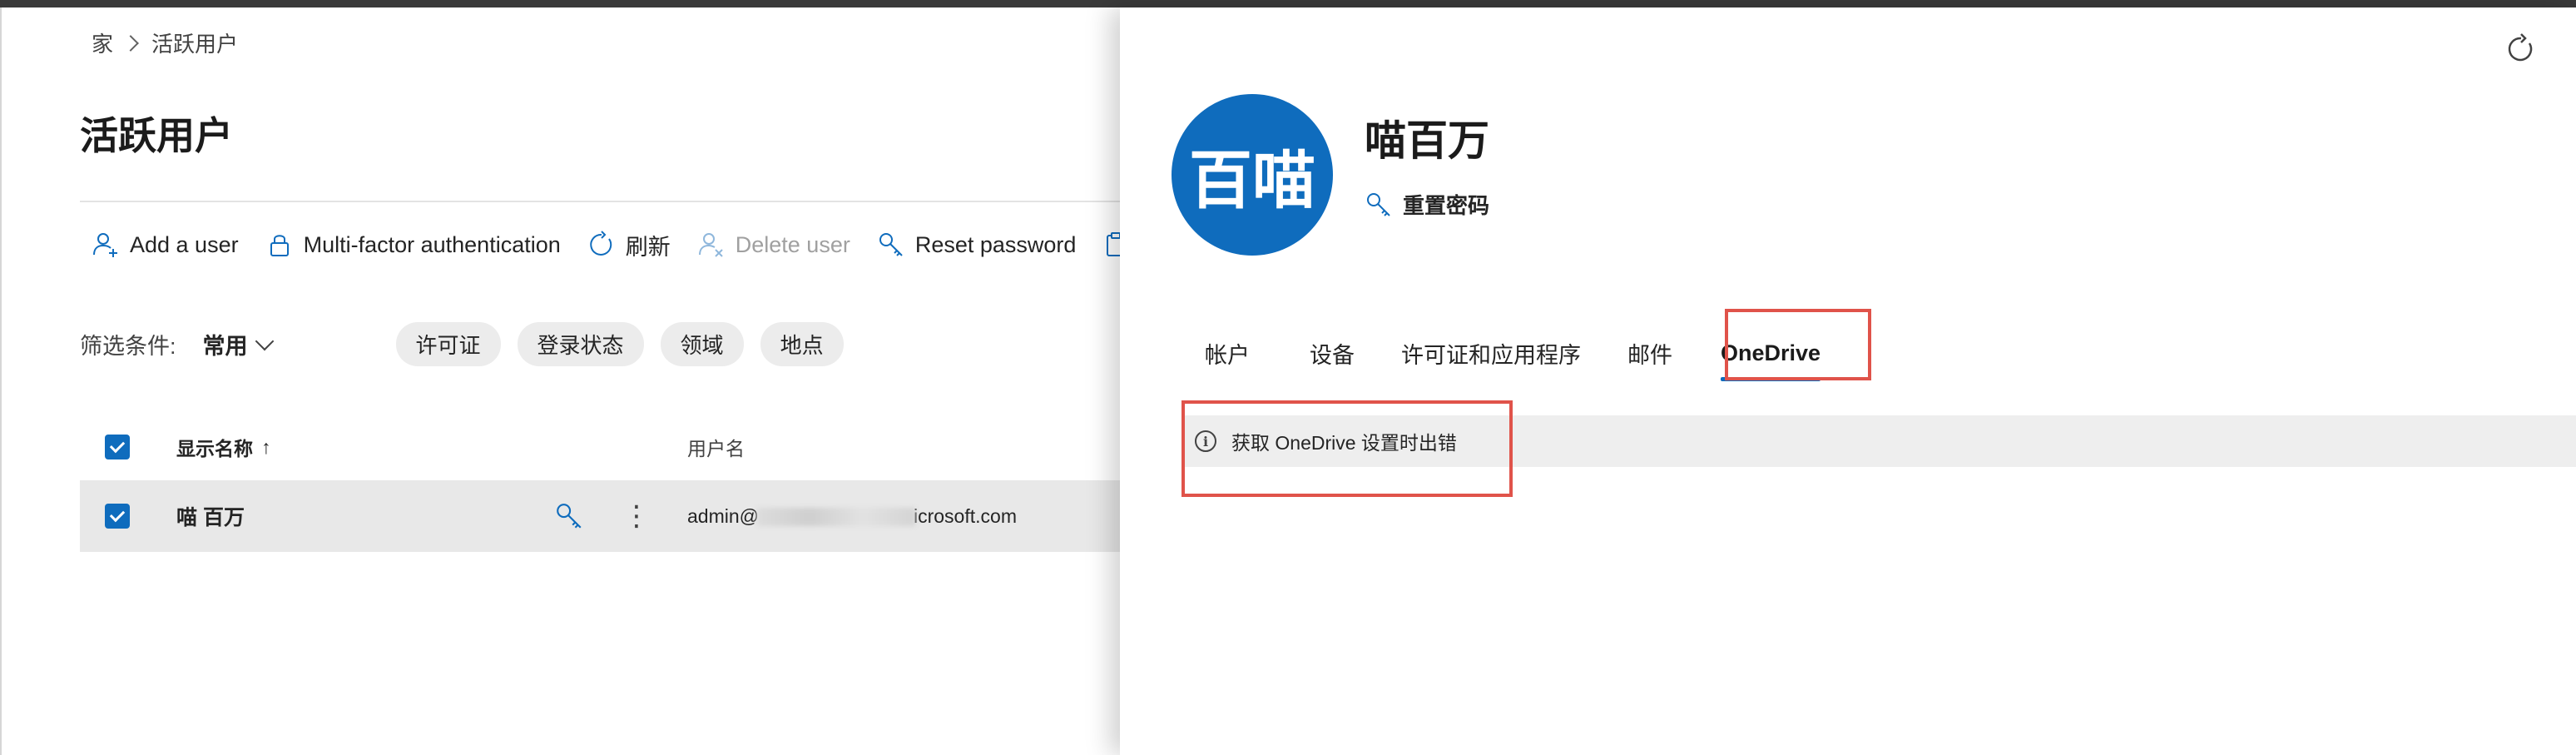 This screenshot has height=755, width=2576. What do you see at coordinates (601, 447) in the screenshot?
I see `table-header: 显示名称 ↑ 用户名` at bounding box center [601, 447].